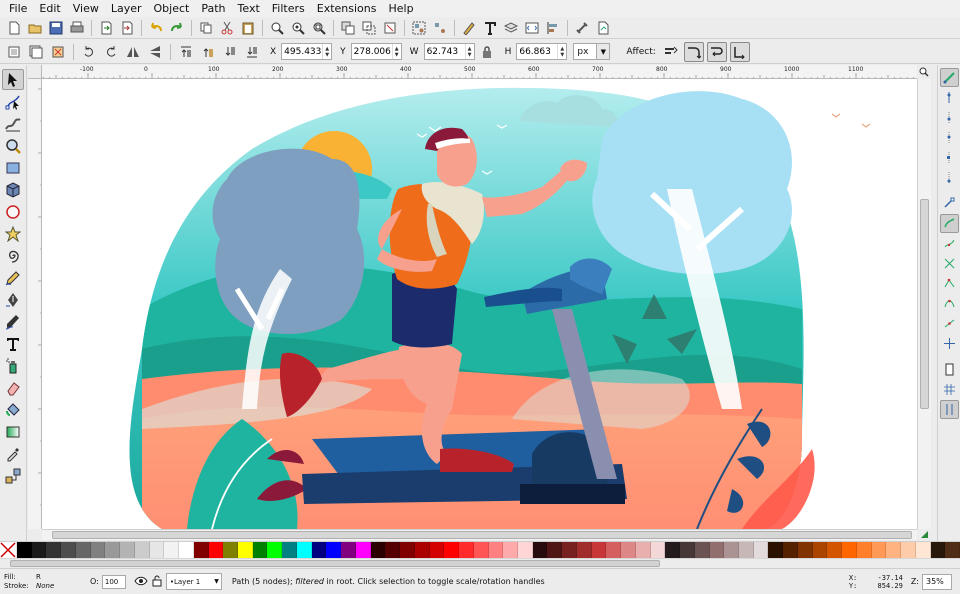 This screenshot has width=960, height=594. Describe the element at coordinates (444, 51) in the screenshot. I see `w-input` at that location.